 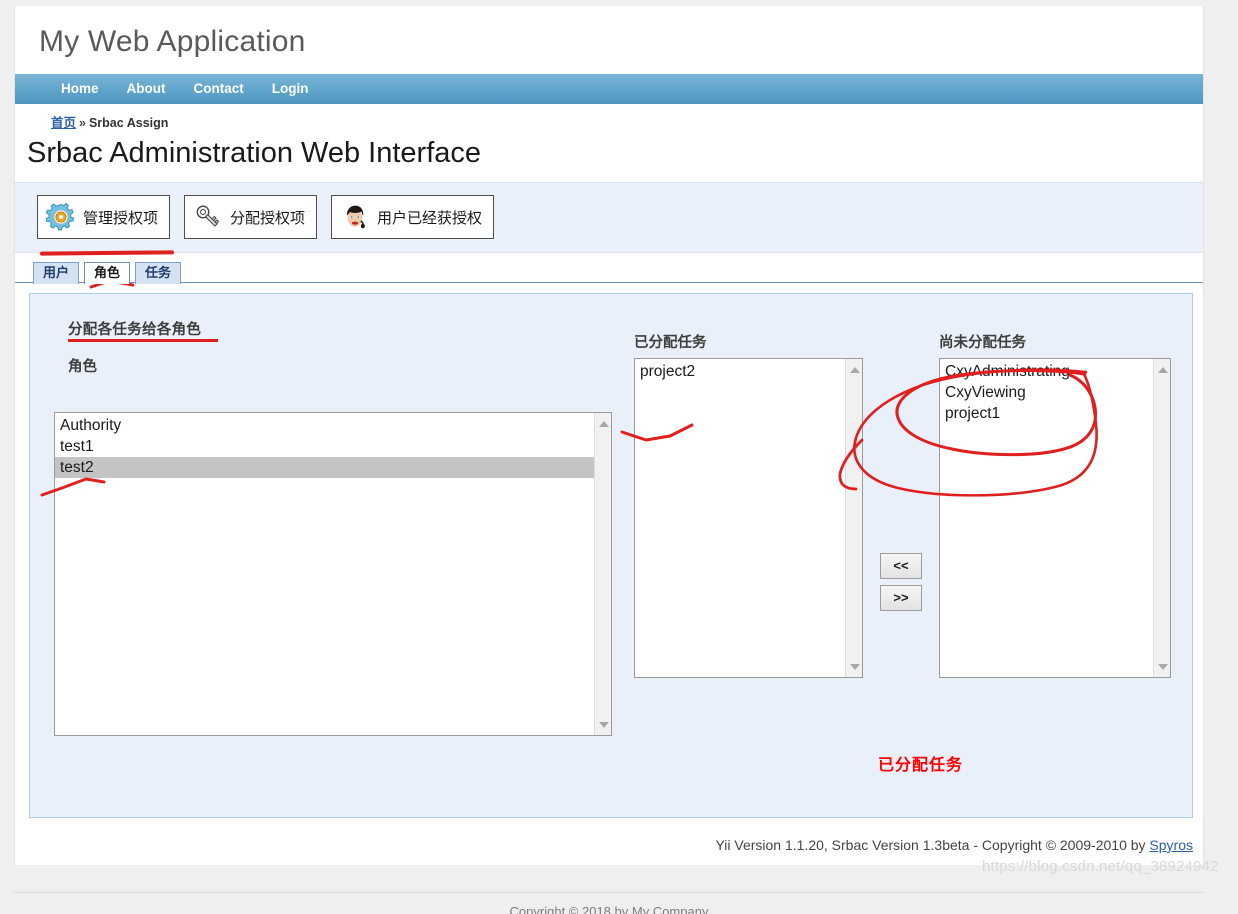 What do you see at coordinates (60, 217) in the screenshot?
I see `gear-icon` at bounding box center [60, 217].